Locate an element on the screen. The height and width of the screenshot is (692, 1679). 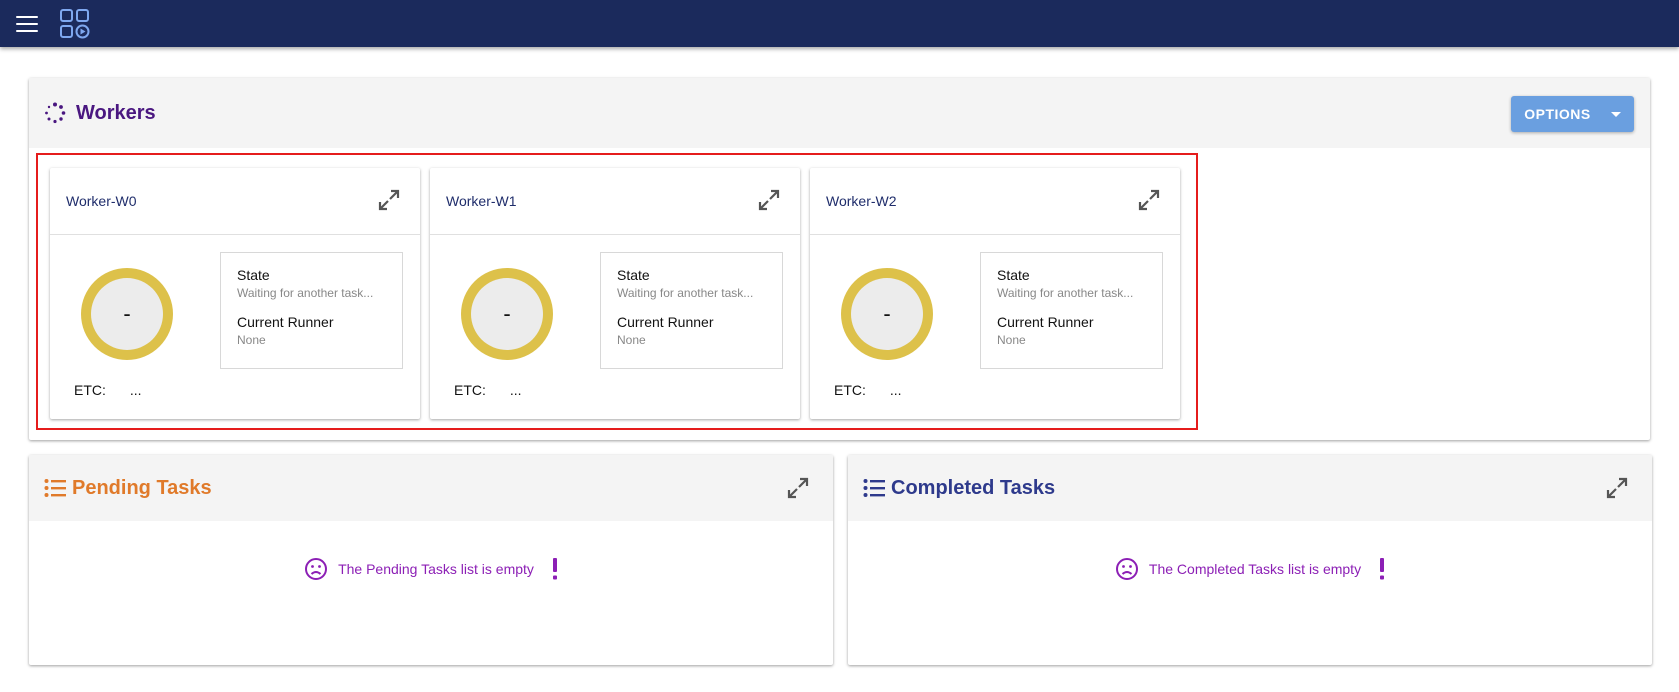
workers-header: Workers OPTIONS is located at coordinates (839, 113).